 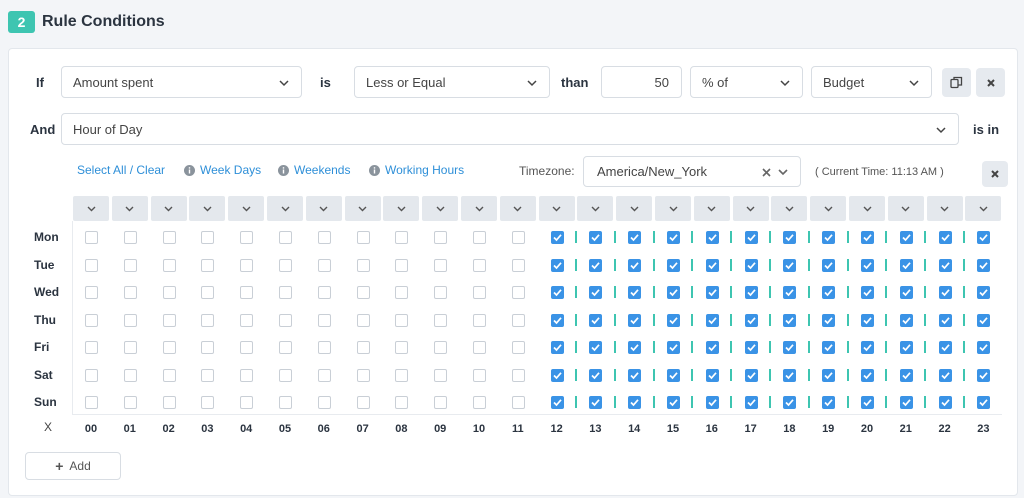 What do you see at coordinates (510, 129) in the screenshot?
I see `hour-of-day-select: Hour of Day` at bounding box center [510, 129].